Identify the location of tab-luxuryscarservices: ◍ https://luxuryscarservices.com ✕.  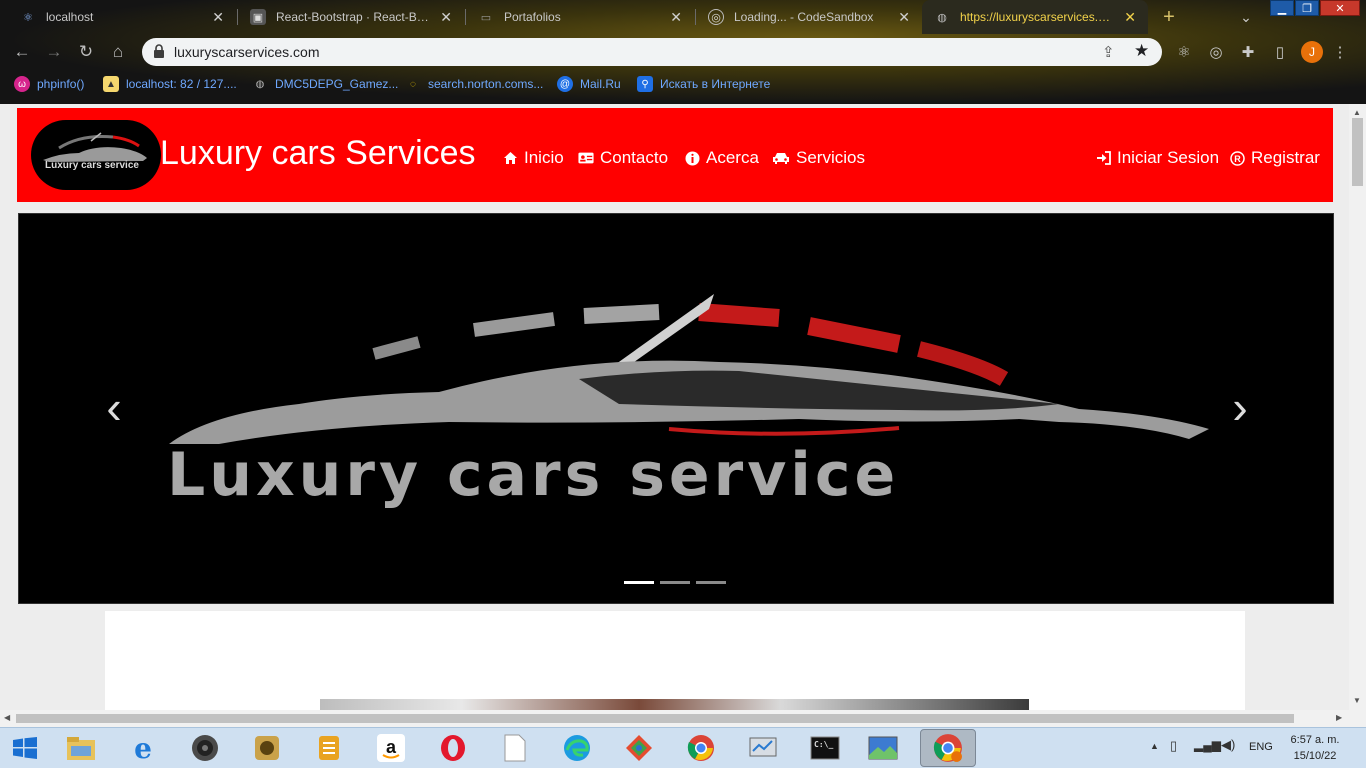
(1035, 17).